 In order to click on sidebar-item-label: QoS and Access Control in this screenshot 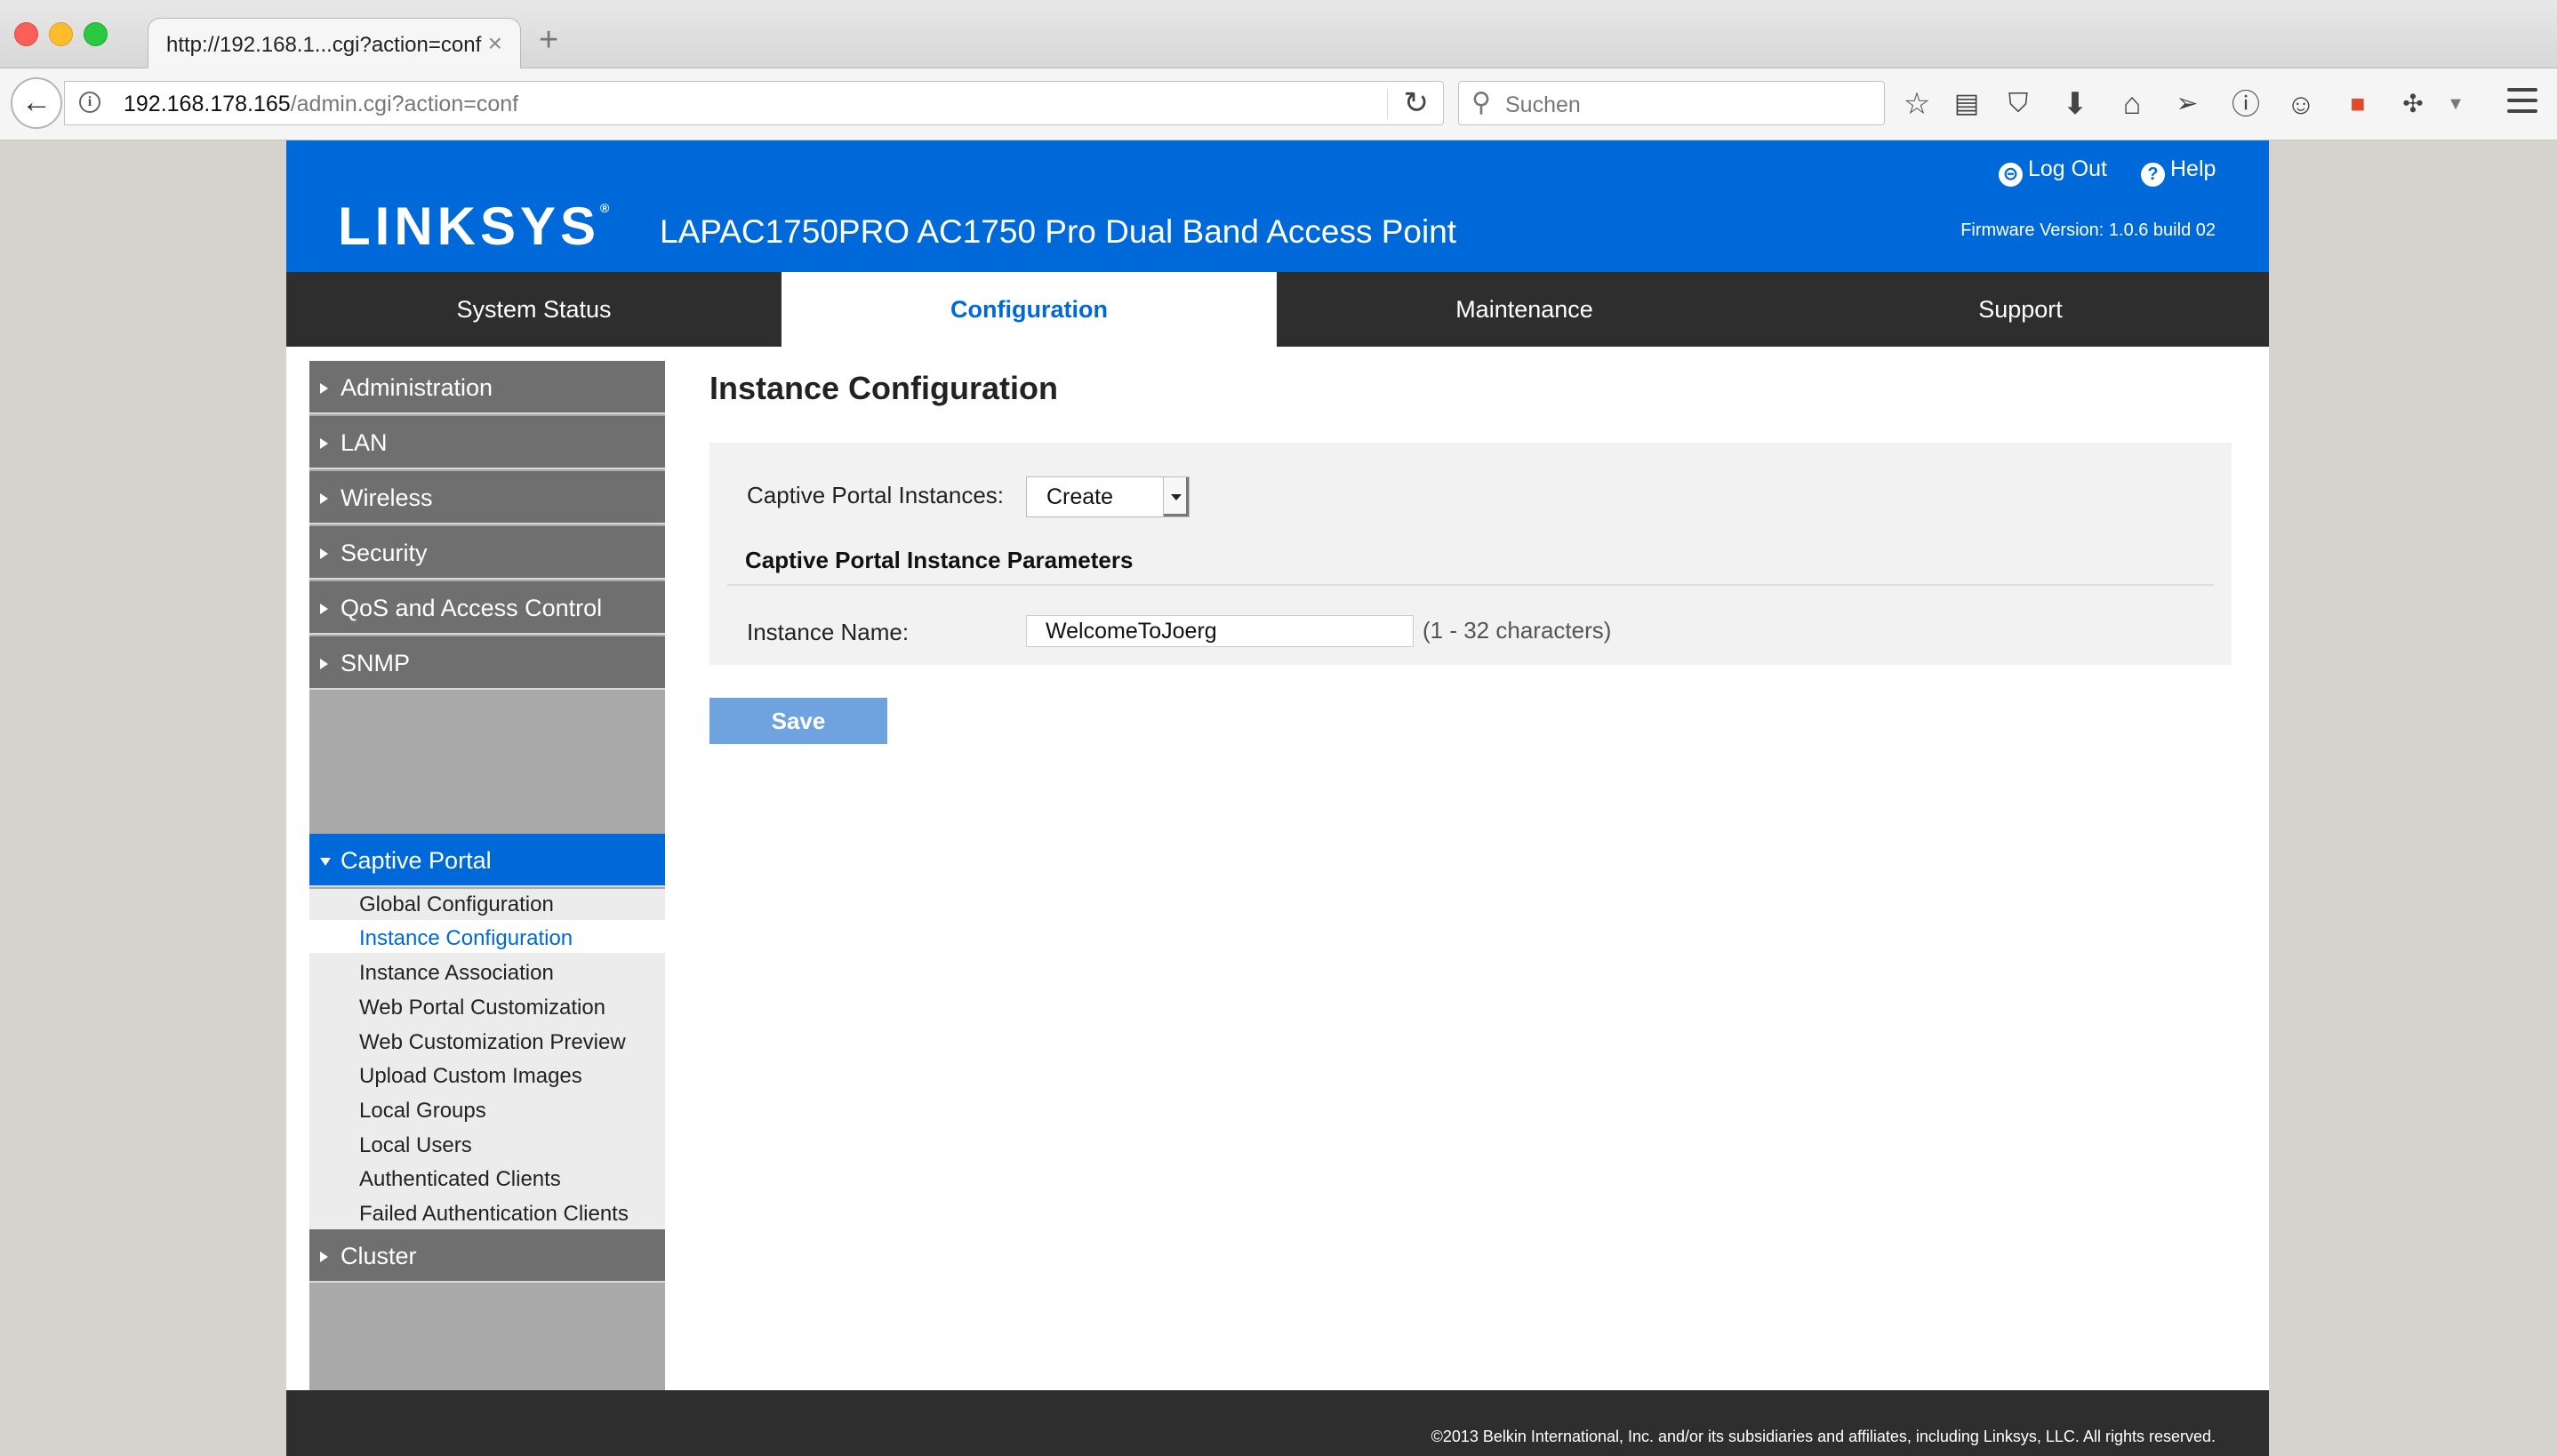, I will do `click(472, 608)`.